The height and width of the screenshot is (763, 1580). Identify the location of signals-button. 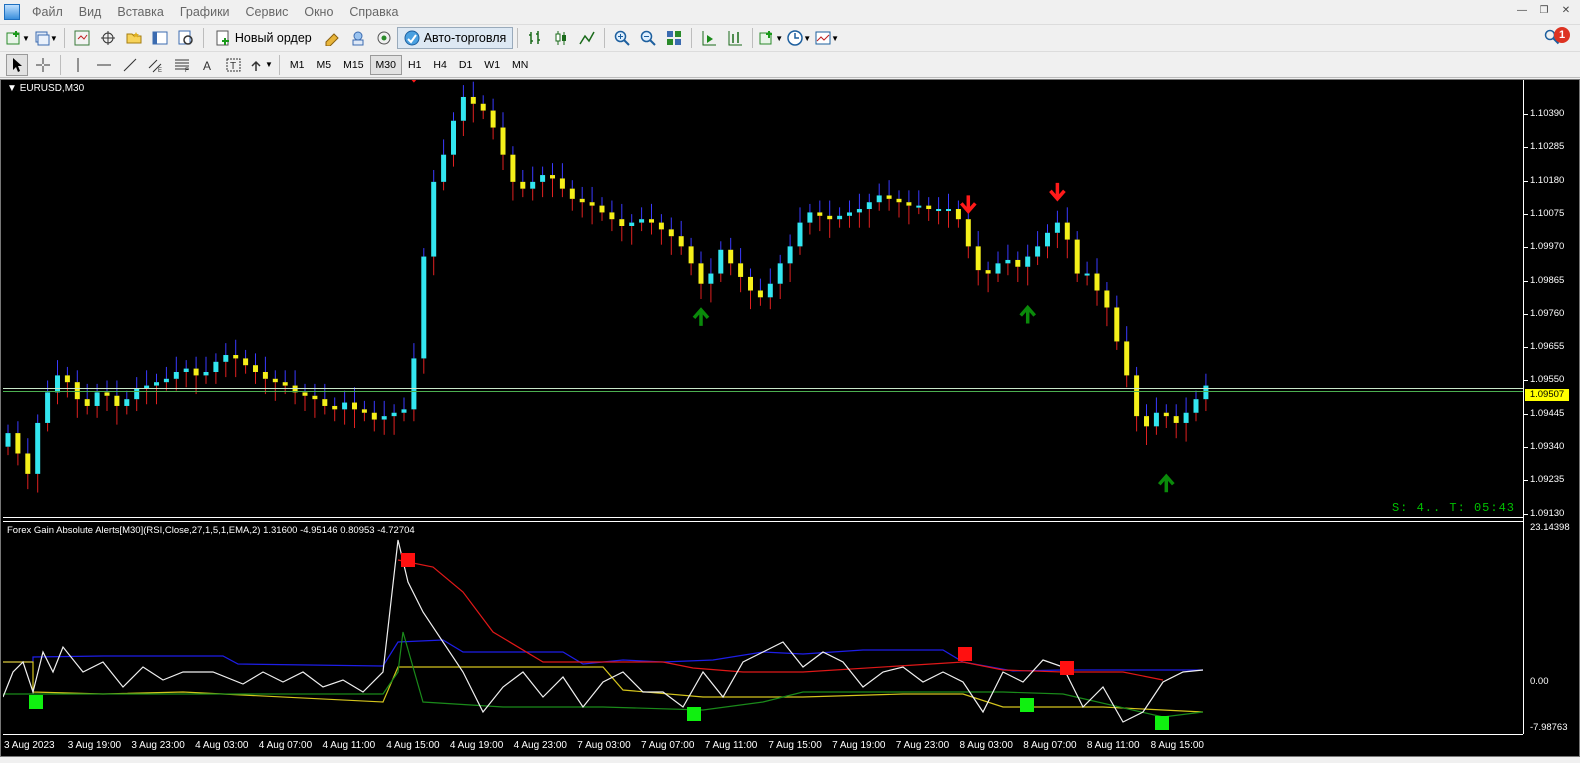
(358, 38).